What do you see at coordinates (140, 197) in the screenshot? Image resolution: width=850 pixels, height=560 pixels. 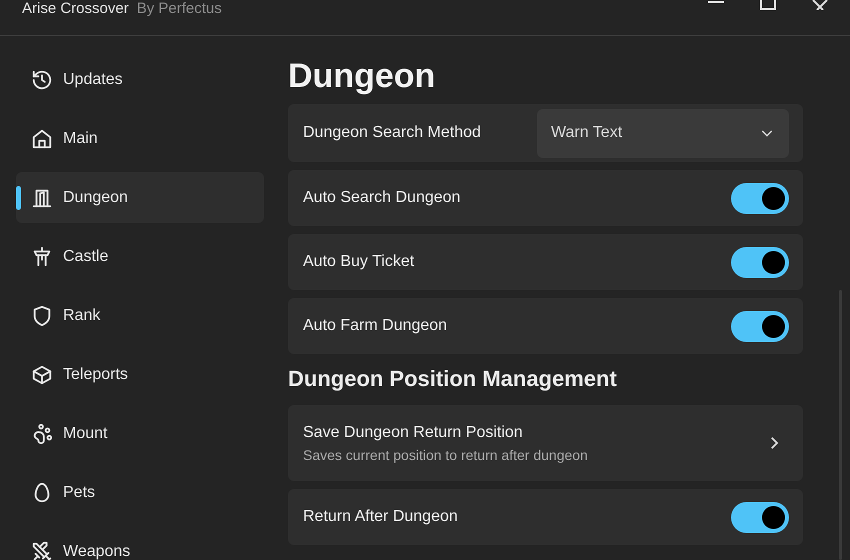 I see `sidebar-item: Dungeon` at bounding box center [140, 197].